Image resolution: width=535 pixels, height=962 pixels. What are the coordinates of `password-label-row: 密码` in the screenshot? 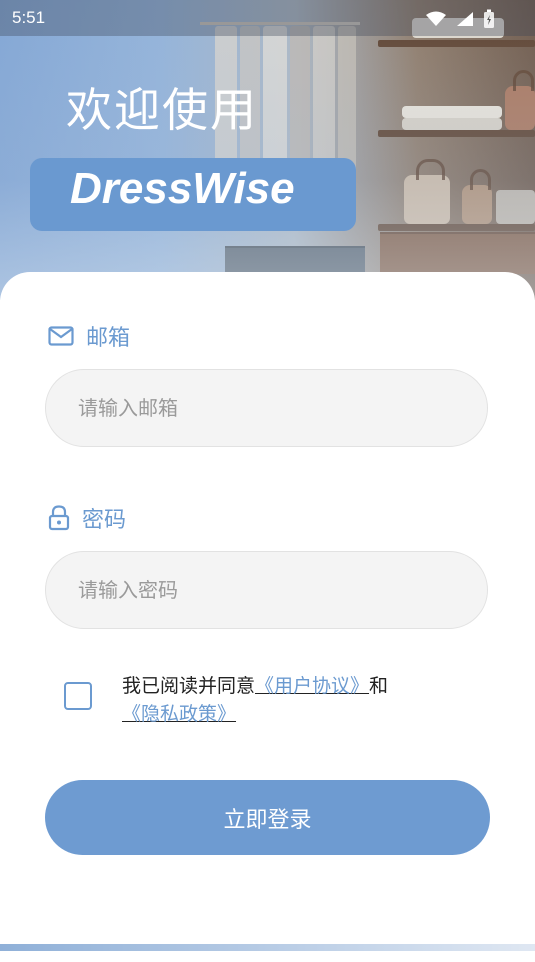 It's located at (87, 518).